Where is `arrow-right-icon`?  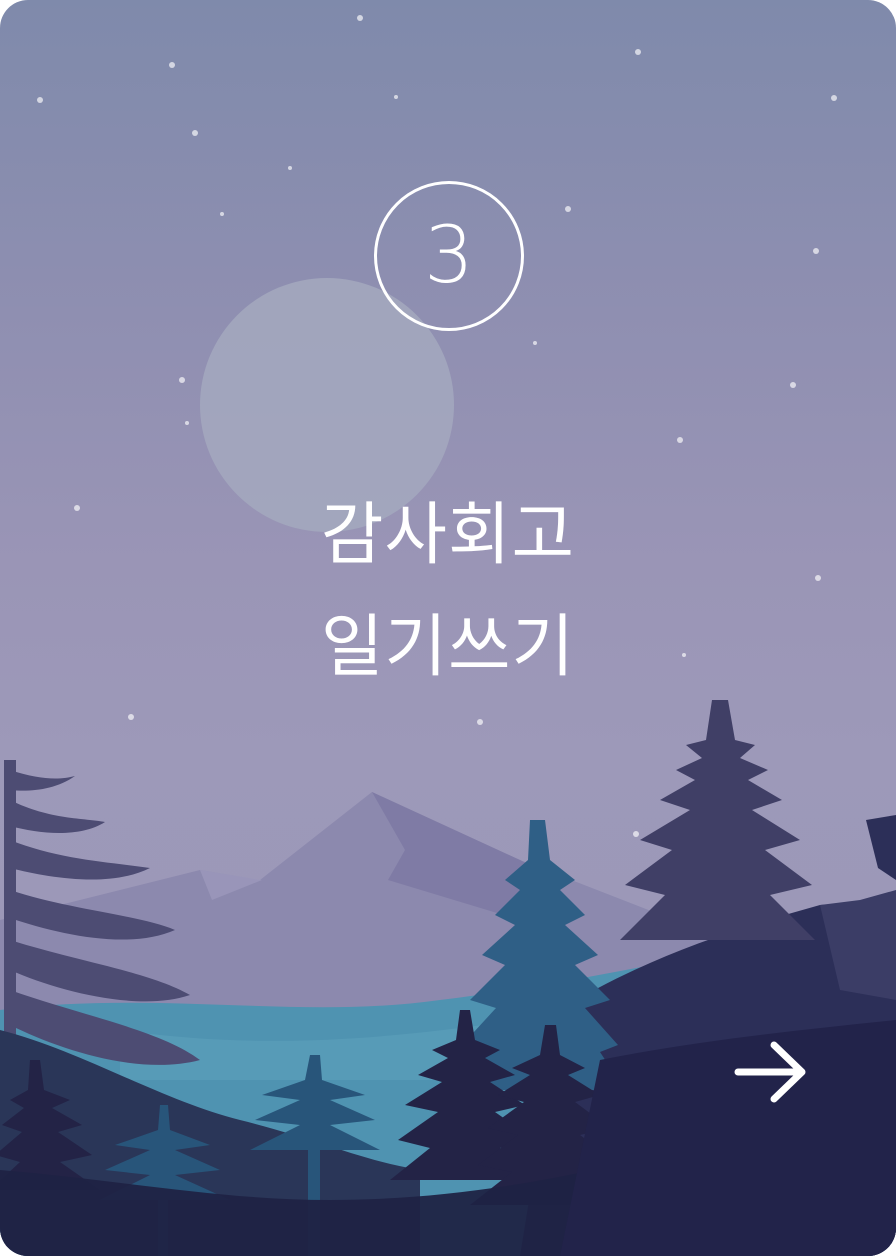 arrow-right-icon is located at coordinates (770, 1072).